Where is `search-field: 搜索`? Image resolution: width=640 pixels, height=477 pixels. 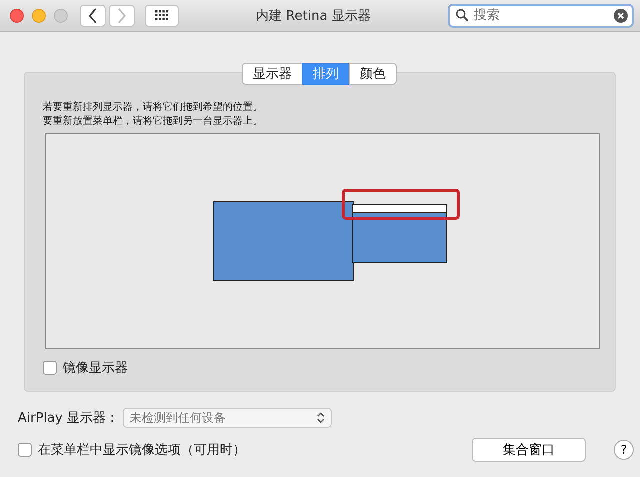 search-field: 搜索 is located at coordinates (541, 16).